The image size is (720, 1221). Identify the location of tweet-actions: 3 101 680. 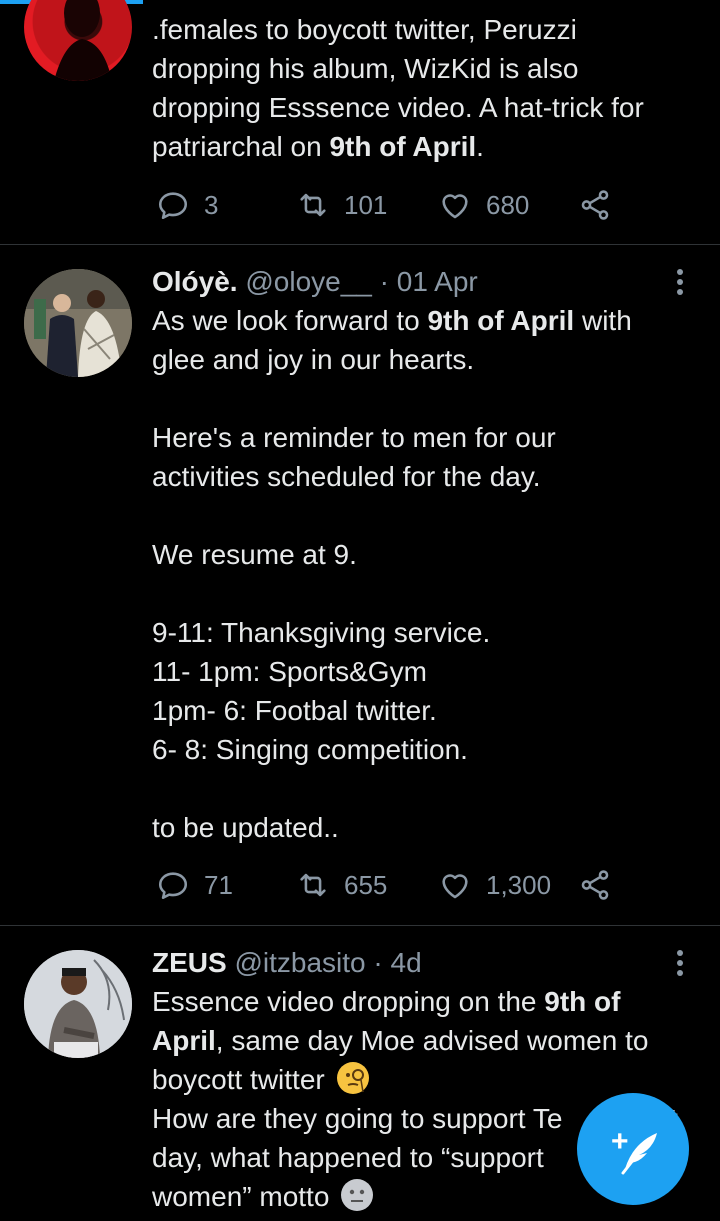
(392, 205).